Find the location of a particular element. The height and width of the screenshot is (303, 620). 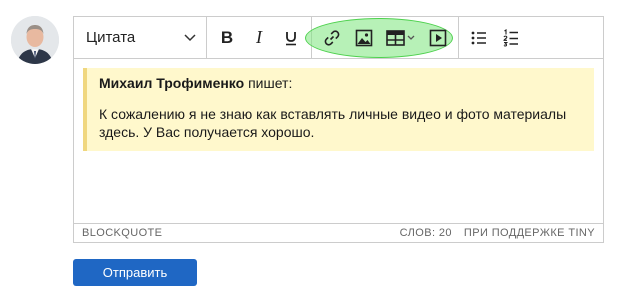

bullet-list-icon is located at coordinates (479, 38).